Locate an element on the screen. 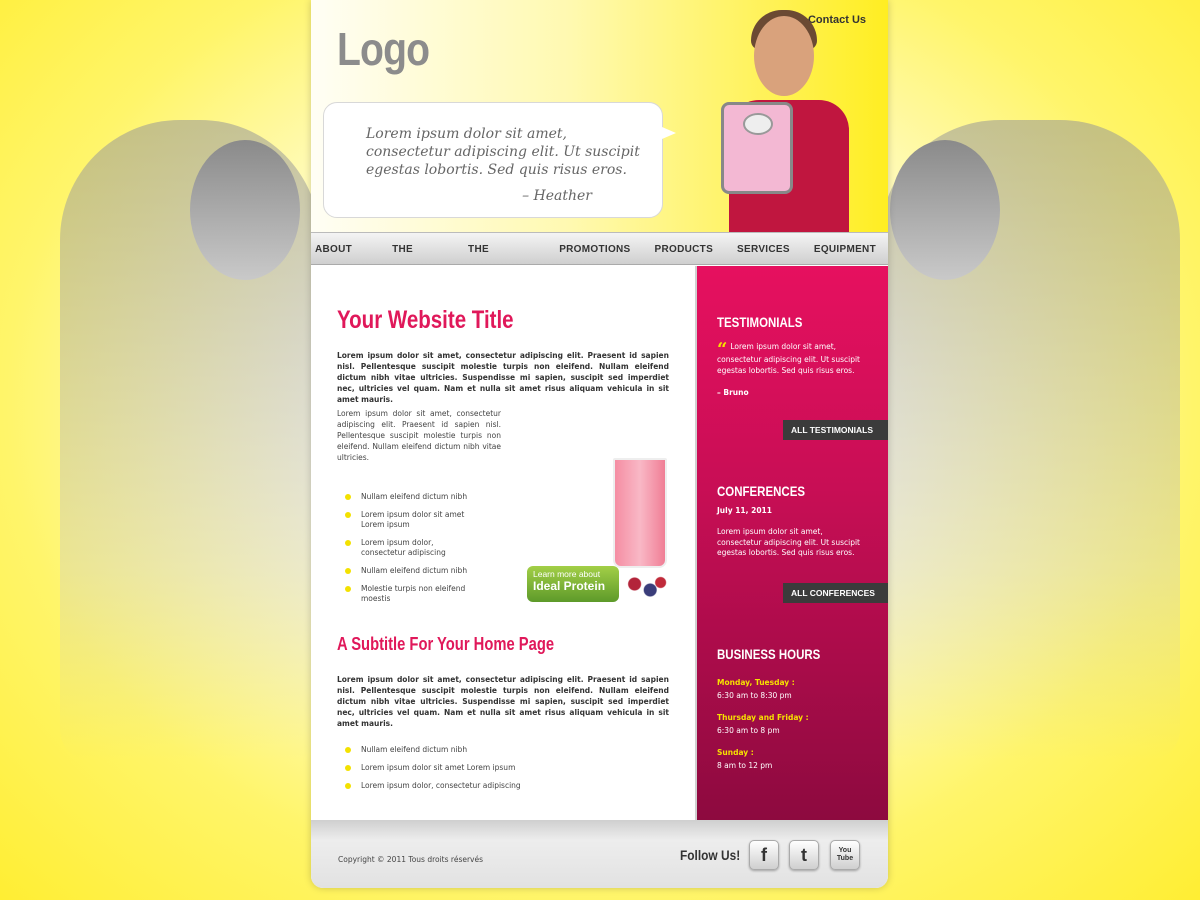 This screenshot has height=900, width=1200. bubble-tail is located at coordinates (669, 133).